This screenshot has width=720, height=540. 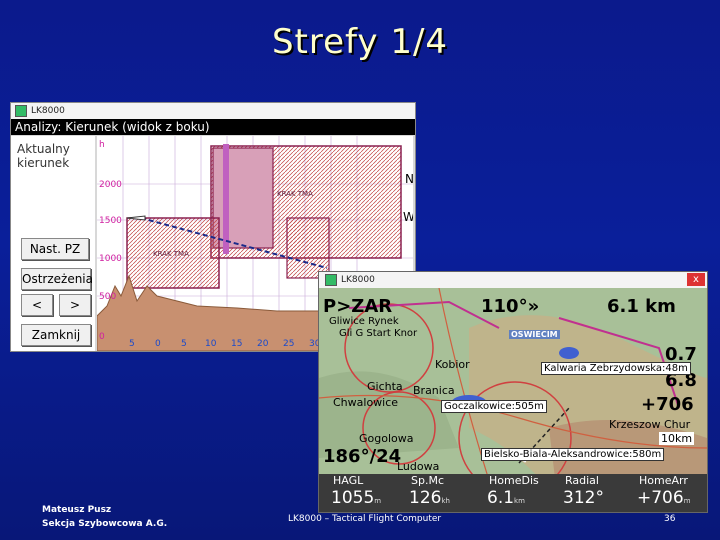 What do you see at coordinates (48, 111) in the screenshot?
I see `analysis-app-title: LK8000` at bounding box center [48, 111].